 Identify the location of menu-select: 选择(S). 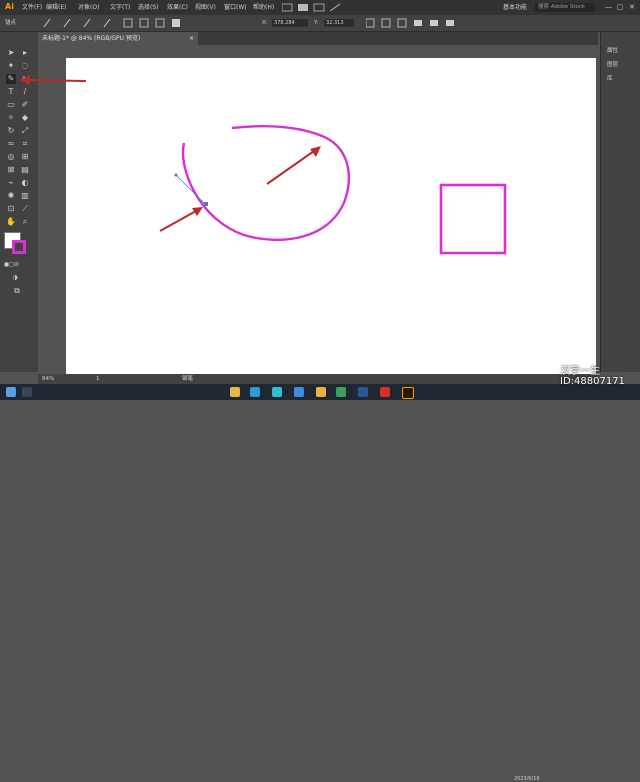
(148, 7).